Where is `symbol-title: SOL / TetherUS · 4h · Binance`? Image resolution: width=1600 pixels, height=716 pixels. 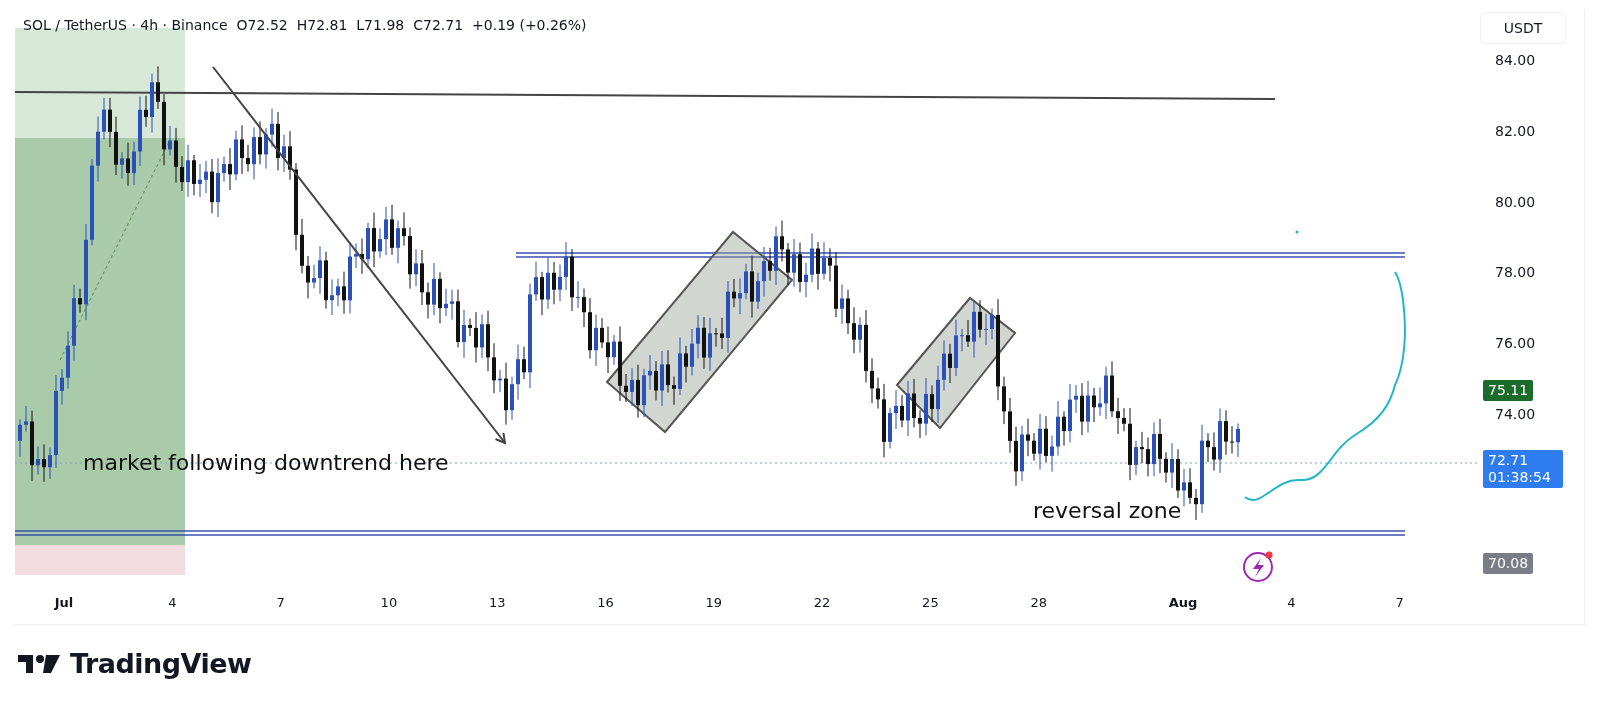 symbol-title: SOL / TetherUS · 4h · Binance is located at coordinates (125, 25).